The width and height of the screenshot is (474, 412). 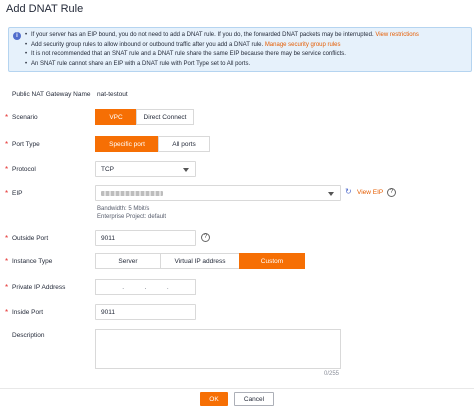 I want to click on eip-select, so click(x=218, y=193).